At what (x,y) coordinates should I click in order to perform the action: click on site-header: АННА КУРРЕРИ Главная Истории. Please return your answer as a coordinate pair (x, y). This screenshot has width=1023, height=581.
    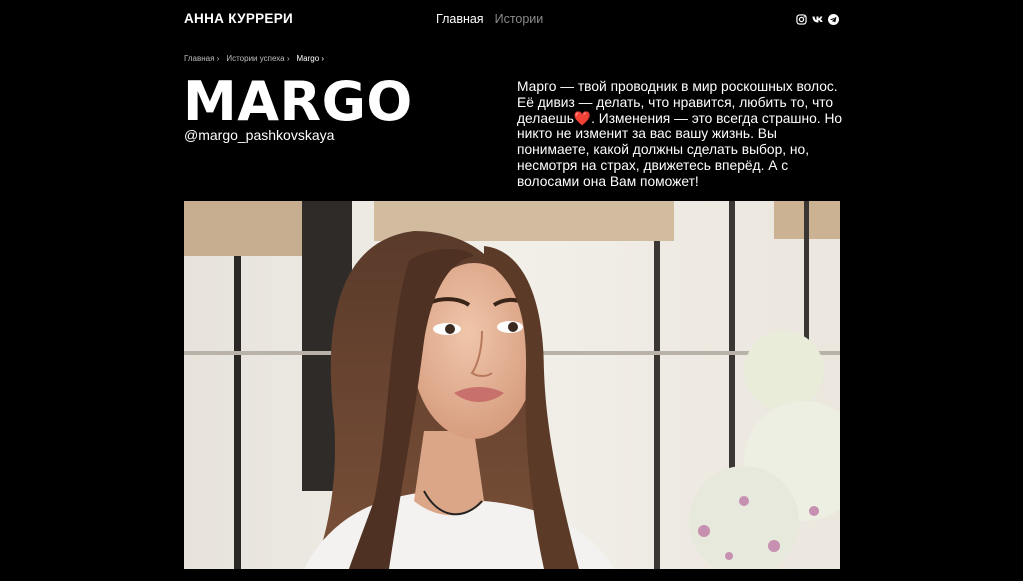
    Looking at the image, I should click on (511, 20).